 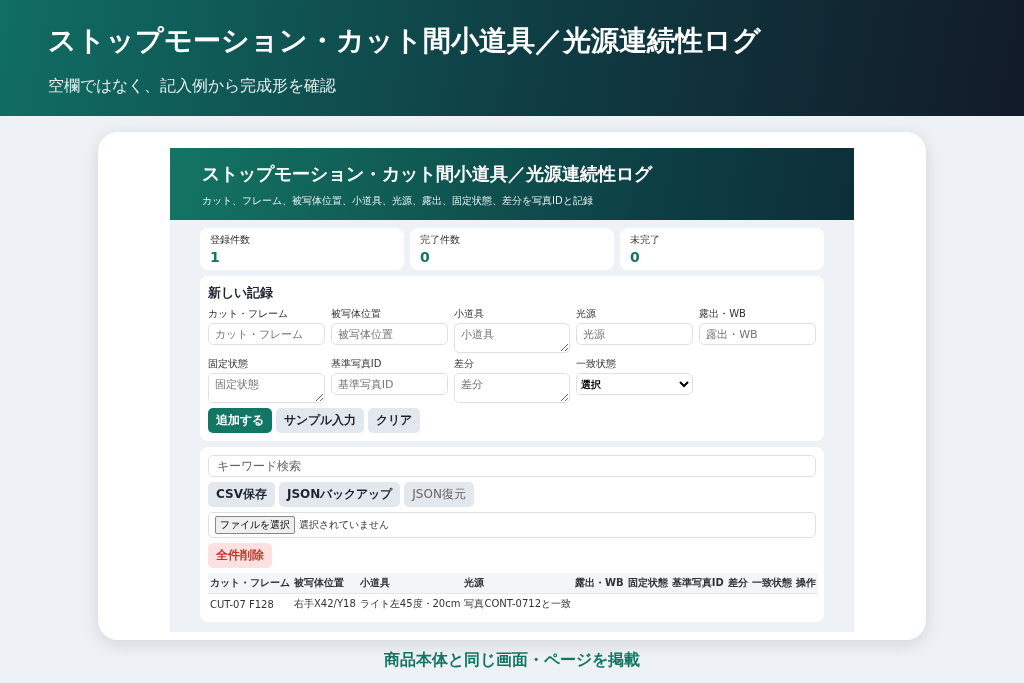 I want to click on form-button: クリア, so click(x=394, y=420).